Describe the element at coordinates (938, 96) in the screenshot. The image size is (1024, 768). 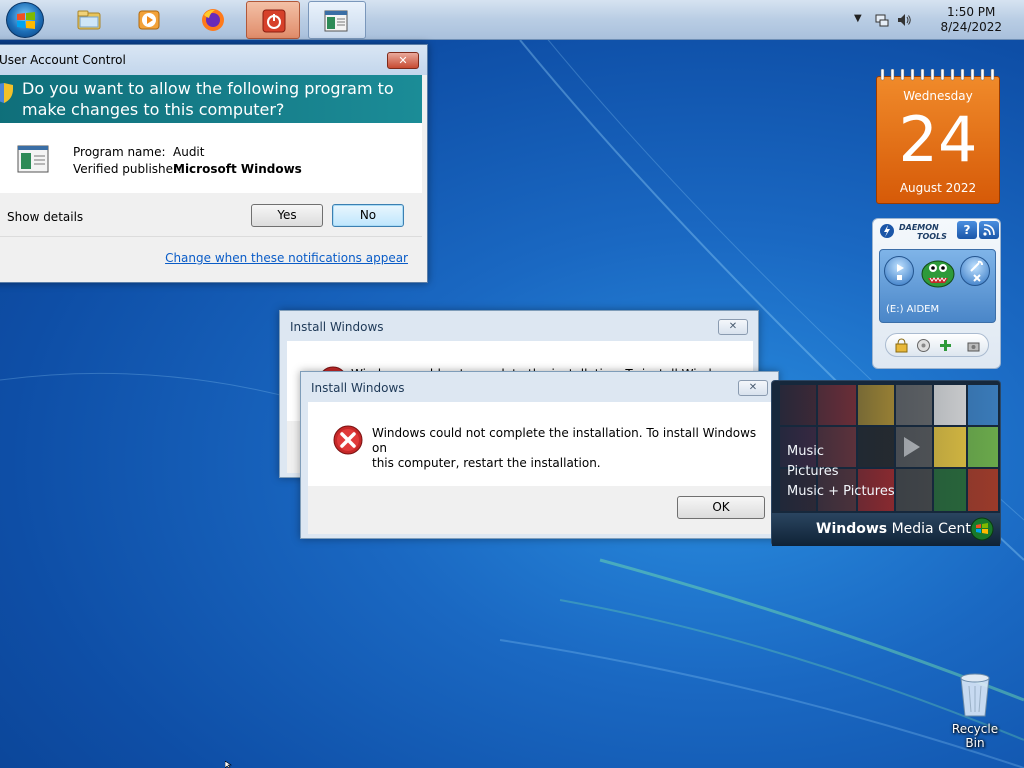
I see `calendar-weekday: Wednesday` at that location.